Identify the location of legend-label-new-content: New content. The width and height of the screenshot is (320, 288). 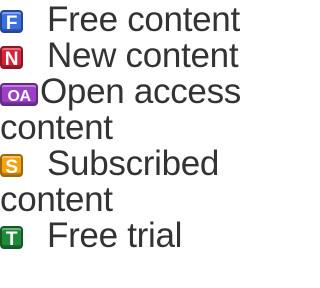
(143, 55).